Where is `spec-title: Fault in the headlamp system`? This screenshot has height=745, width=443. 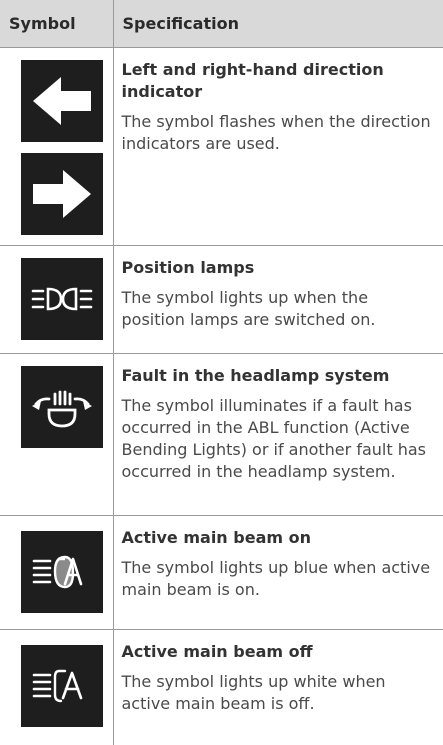
spec-title: Fault in the headlamp system is located at coordinates (278, 370).